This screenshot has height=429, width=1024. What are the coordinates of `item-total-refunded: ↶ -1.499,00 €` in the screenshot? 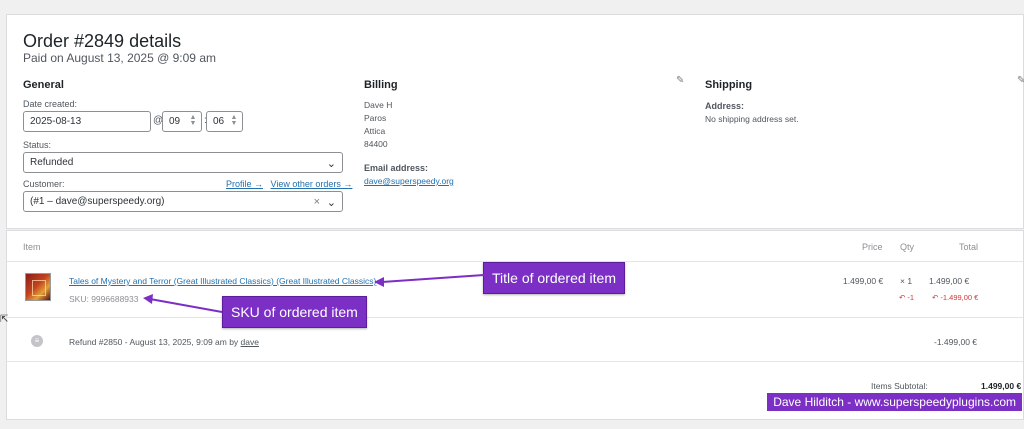 It's located at (955, 297).